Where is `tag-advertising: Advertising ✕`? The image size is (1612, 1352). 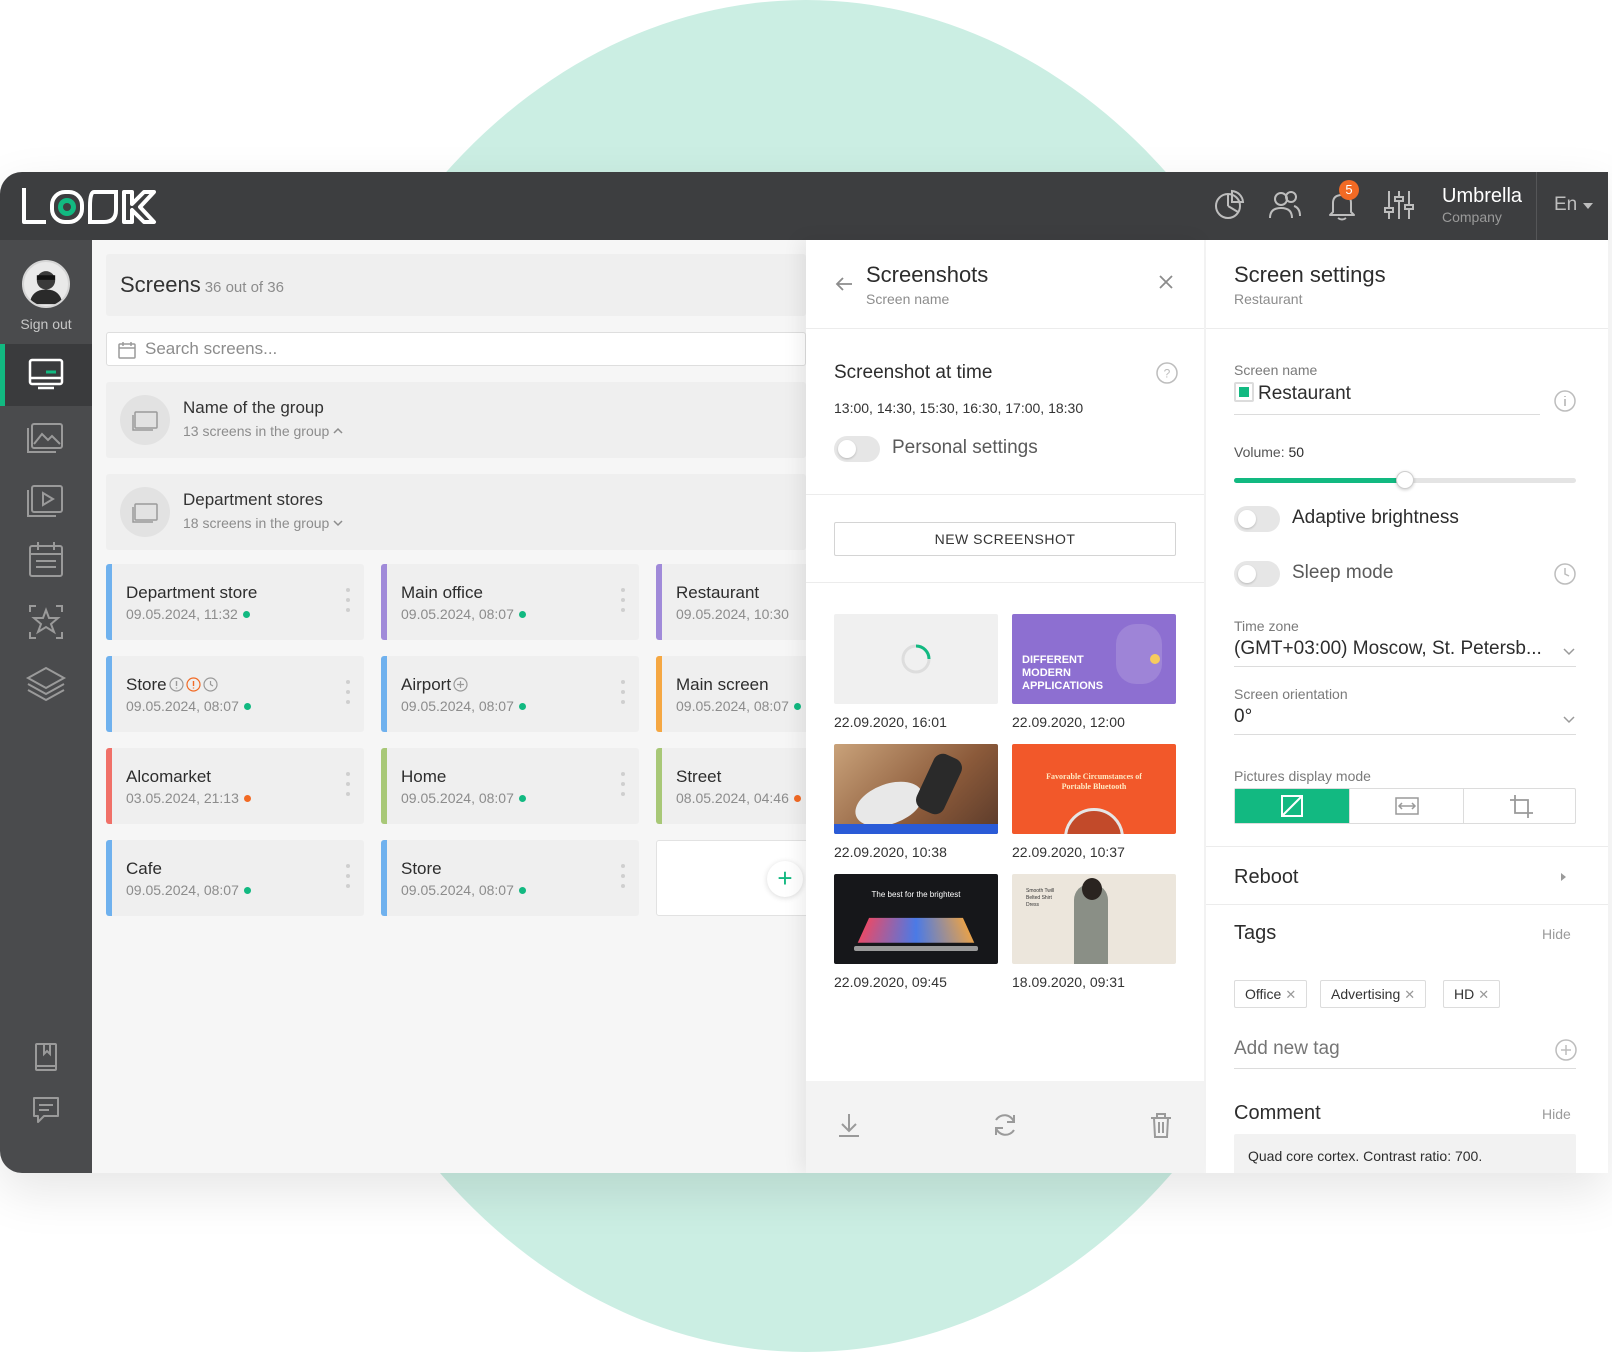 tag-advertising: Advertising ✕ is located at coordinates (1373, 994).